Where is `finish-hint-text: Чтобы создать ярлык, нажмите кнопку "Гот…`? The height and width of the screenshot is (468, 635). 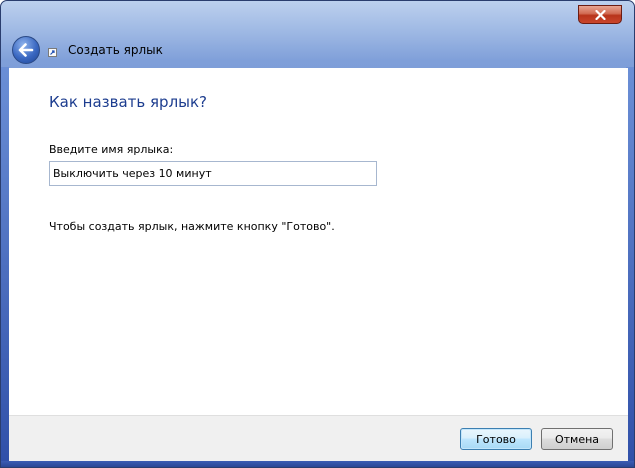
finish-hint-text: Чтобы создать ярлык, нажмите кнопку "Гот… is located at coordinates (192, 226).